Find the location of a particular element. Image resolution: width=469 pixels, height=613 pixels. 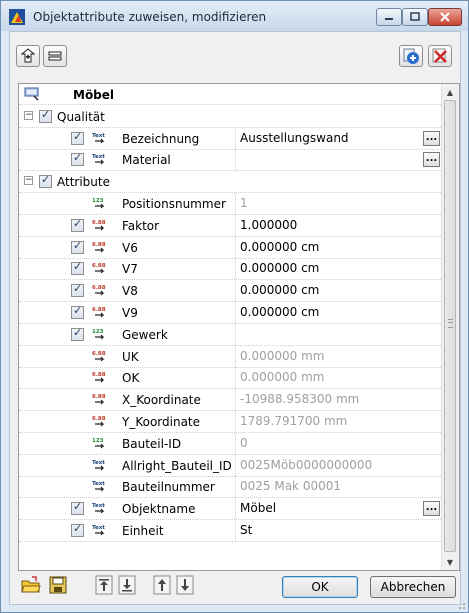

group-row: − ✓ Qualität is located at coordinates (231, 116).